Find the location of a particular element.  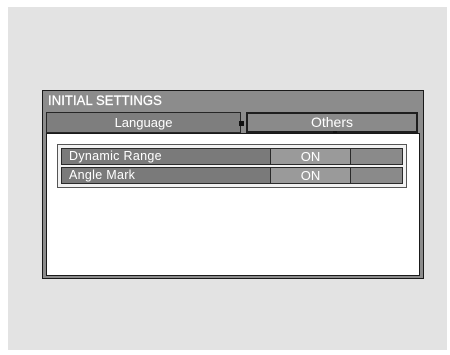

setting-label: Angle Mark is located at coordinates (166, 175).